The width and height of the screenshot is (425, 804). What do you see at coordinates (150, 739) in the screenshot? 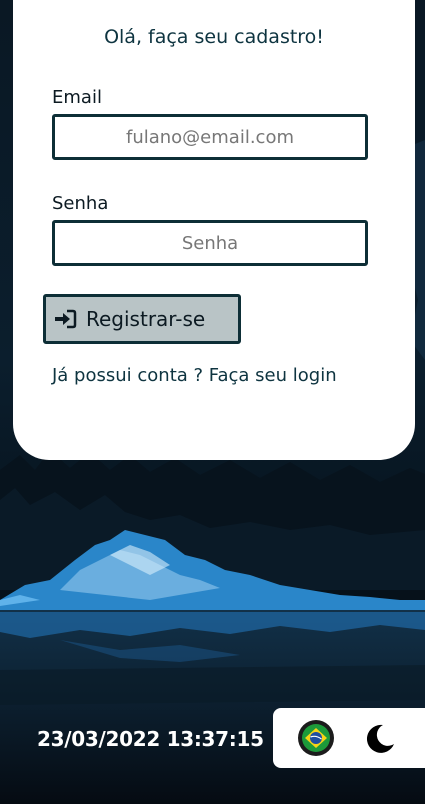
I see `datetime-display: 23/03/2022 13:37:15` at bounding box center [150, 739].